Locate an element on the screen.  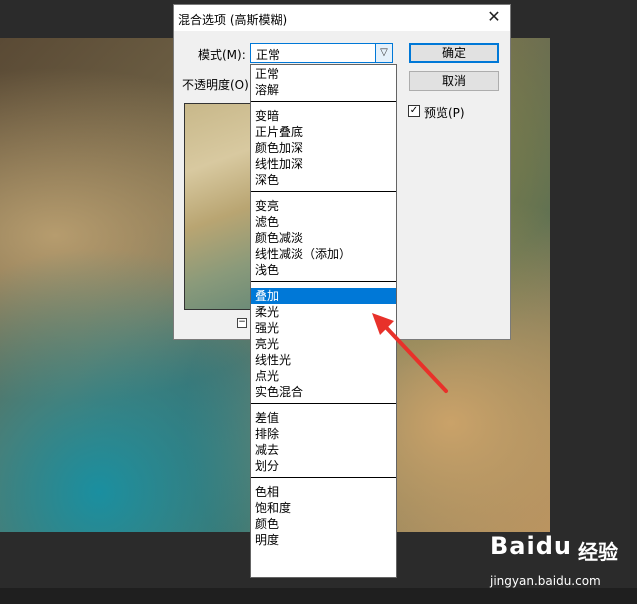
ok-button: 确定 is located at coordinates (454, 53).